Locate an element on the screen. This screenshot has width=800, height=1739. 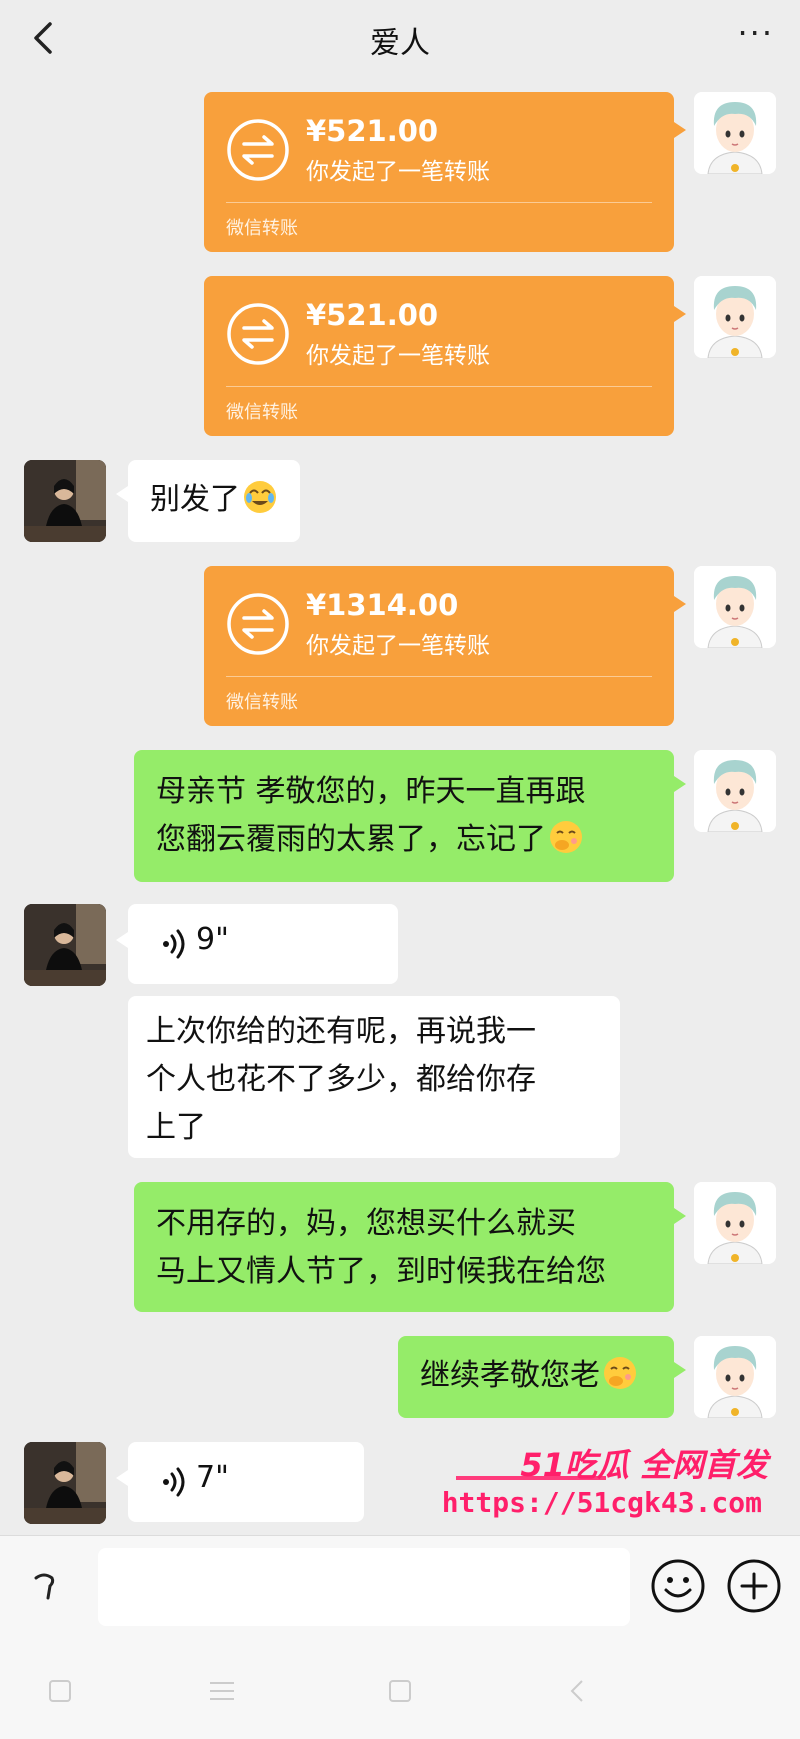
nav-menu-icon is located at coordinates (222, 1691).